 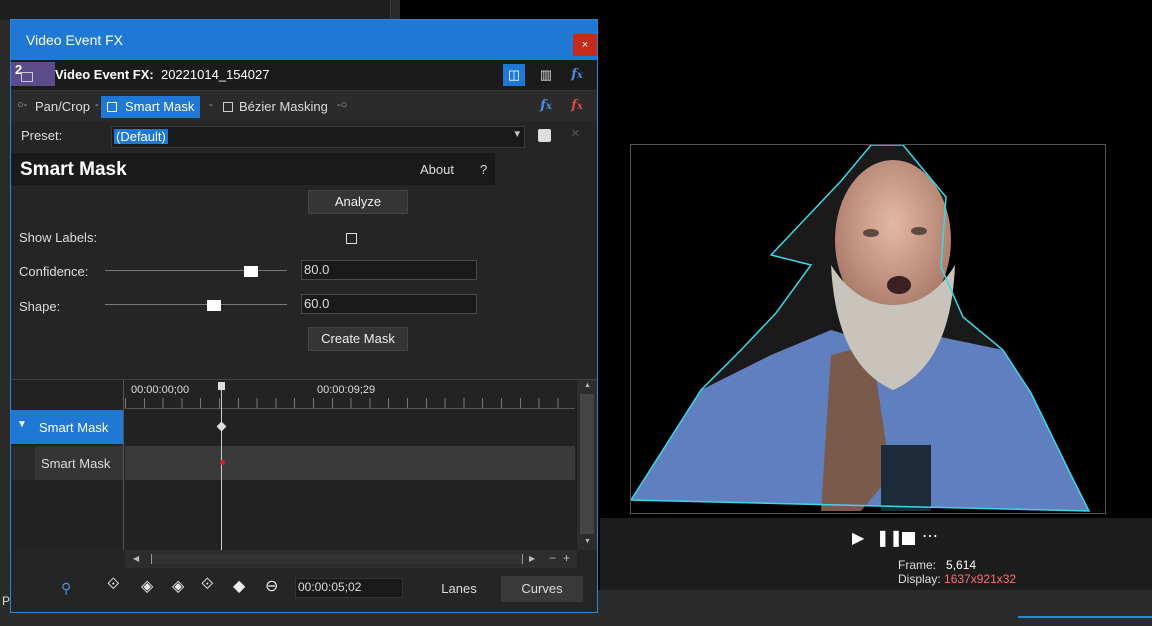 I want to click on chain-item-bezier-masking: Bézier Masking, so click(x=274, y=107).